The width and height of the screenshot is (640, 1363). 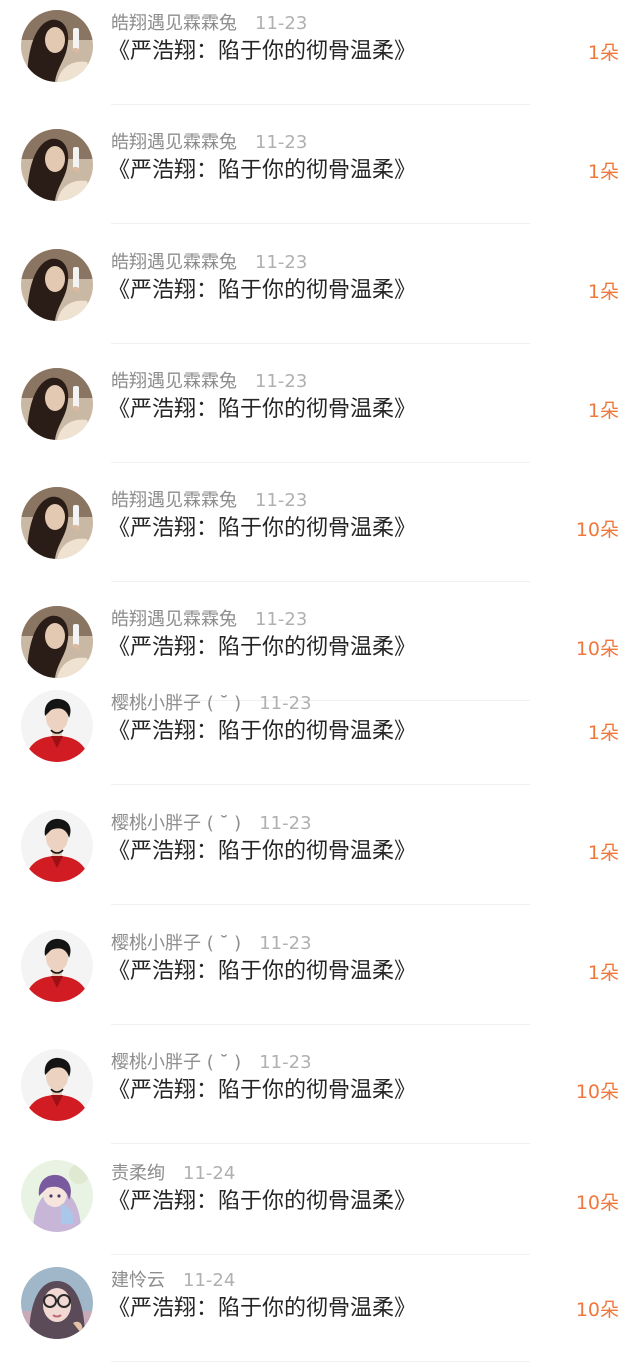 I want to click on gift-record-row: 樱桃小胖子 ( ˘̆ ) 11-23 《严浩翔：陷于你的彻骨温柔》 10朵, so click(x=320, y=1096).